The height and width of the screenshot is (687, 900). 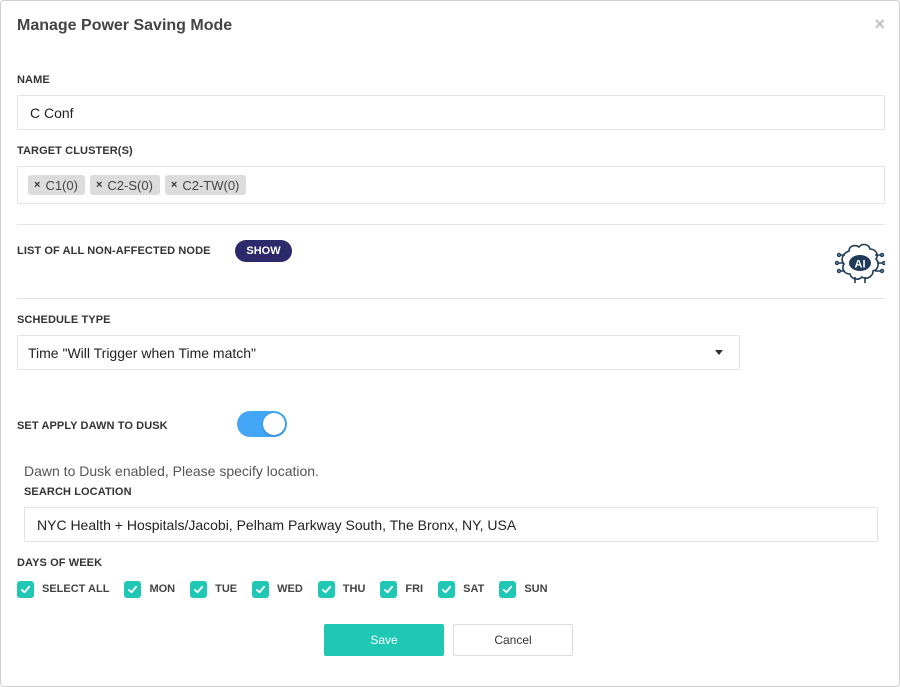 I want to click on caret-down-icon, so click(x=719, y=352).